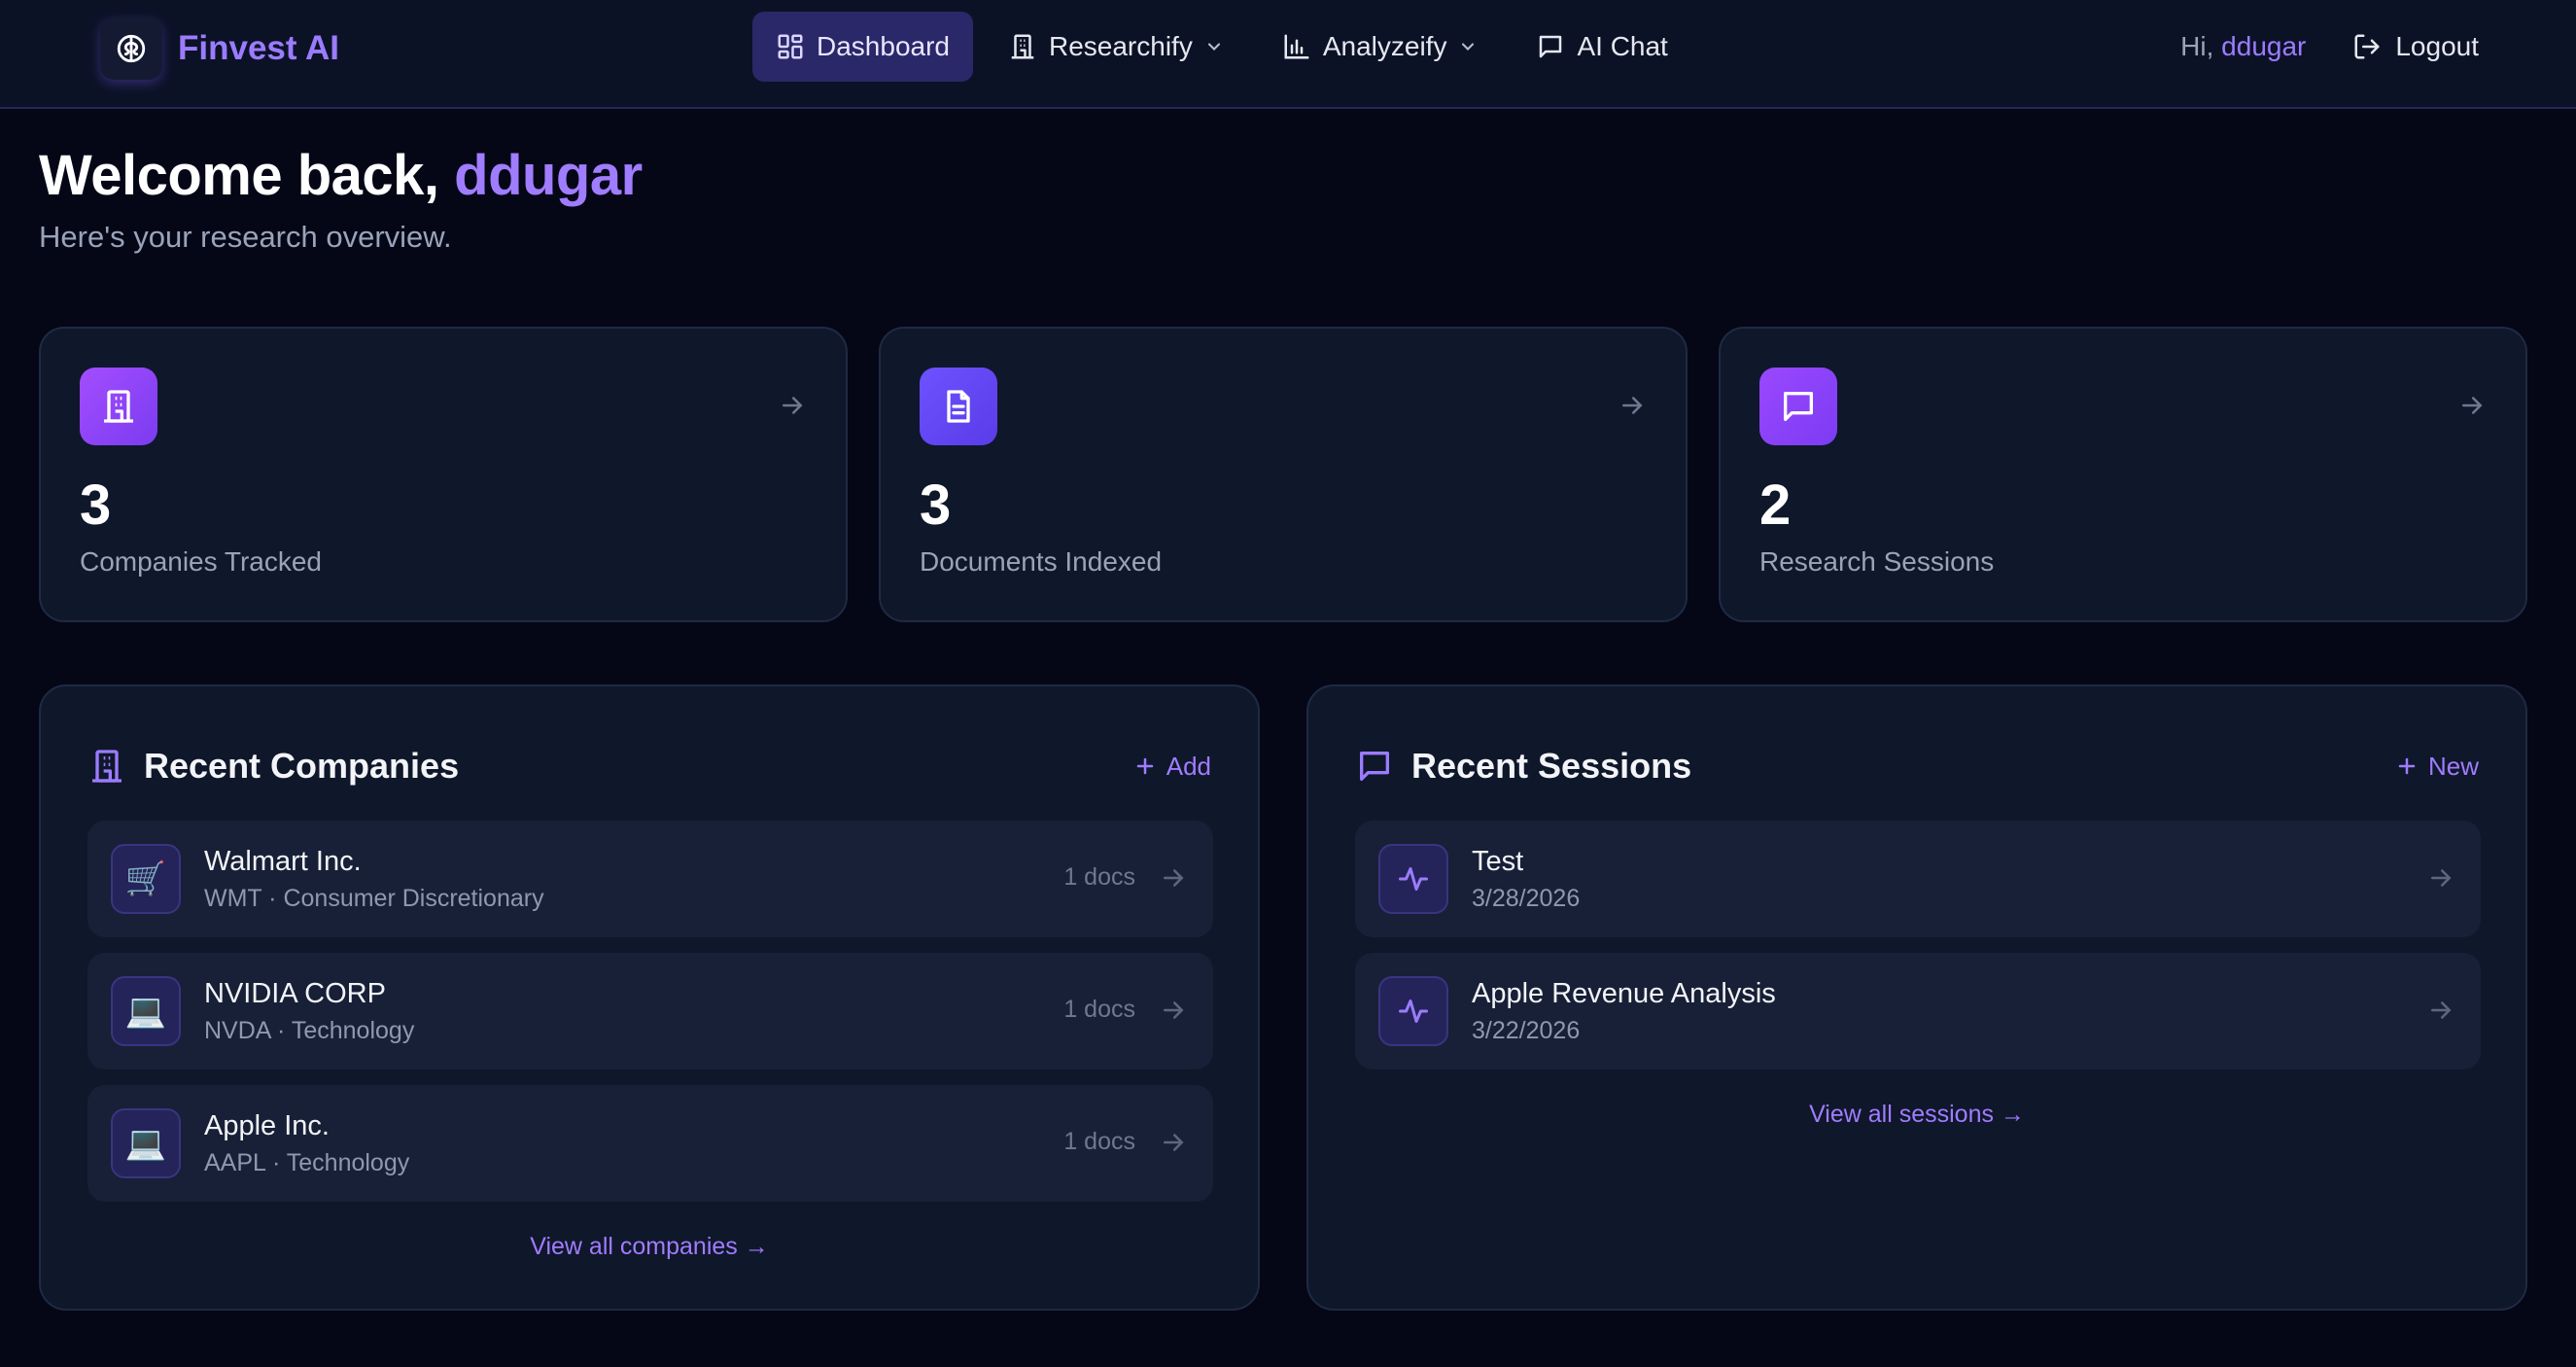  I want to click on nav-researchify-label: Researchify, so click(1120, 46).